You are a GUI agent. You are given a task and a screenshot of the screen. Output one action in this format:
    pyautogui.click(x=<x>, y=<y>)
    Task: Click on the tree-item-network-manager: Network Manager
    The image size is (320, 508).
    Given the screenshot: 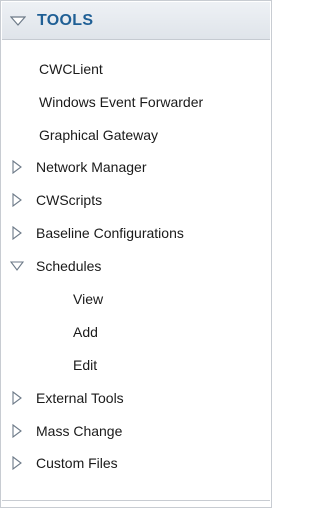 What is the action you would take?
    pyautogui.click(x=136, y=167)
    